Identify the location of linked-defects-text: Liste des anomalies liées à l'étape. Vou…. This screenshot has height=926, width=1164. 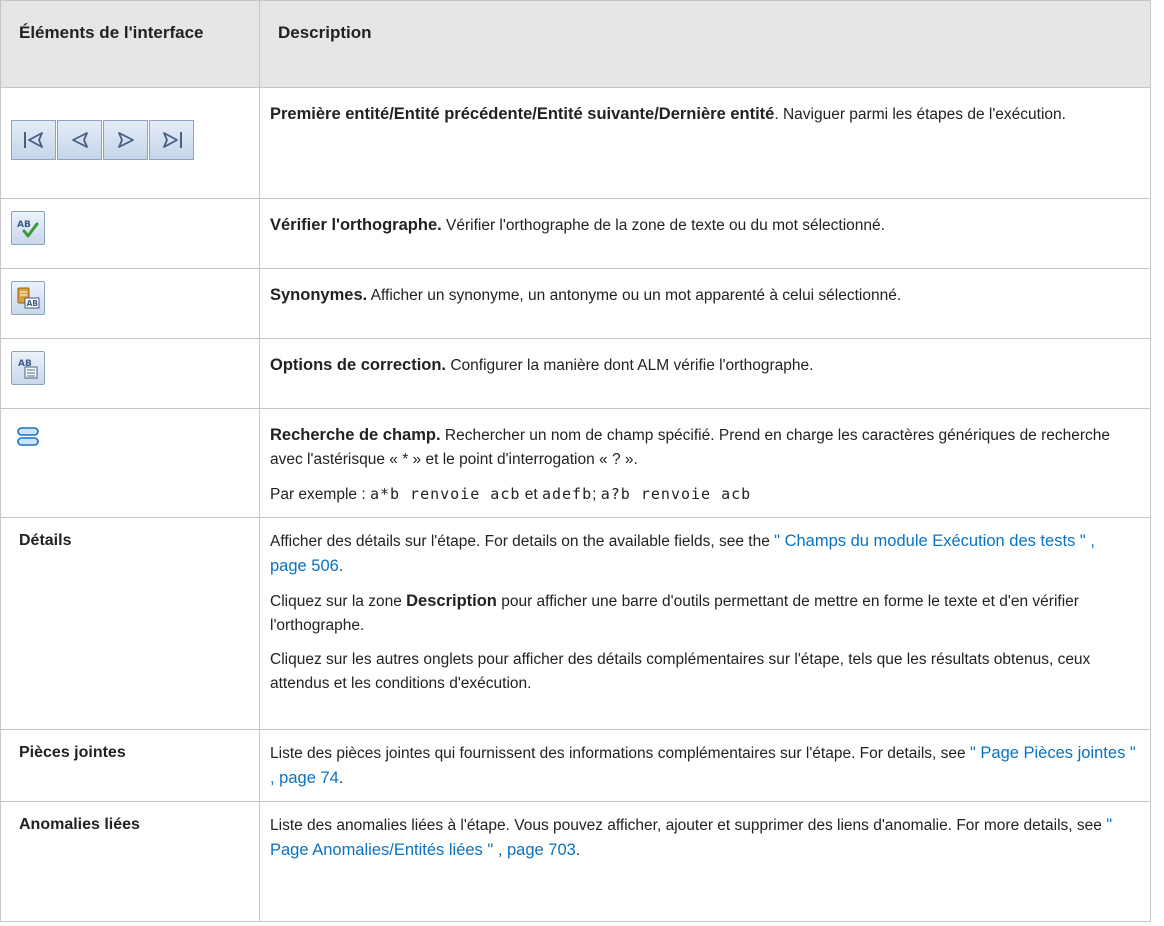
(688, 825).